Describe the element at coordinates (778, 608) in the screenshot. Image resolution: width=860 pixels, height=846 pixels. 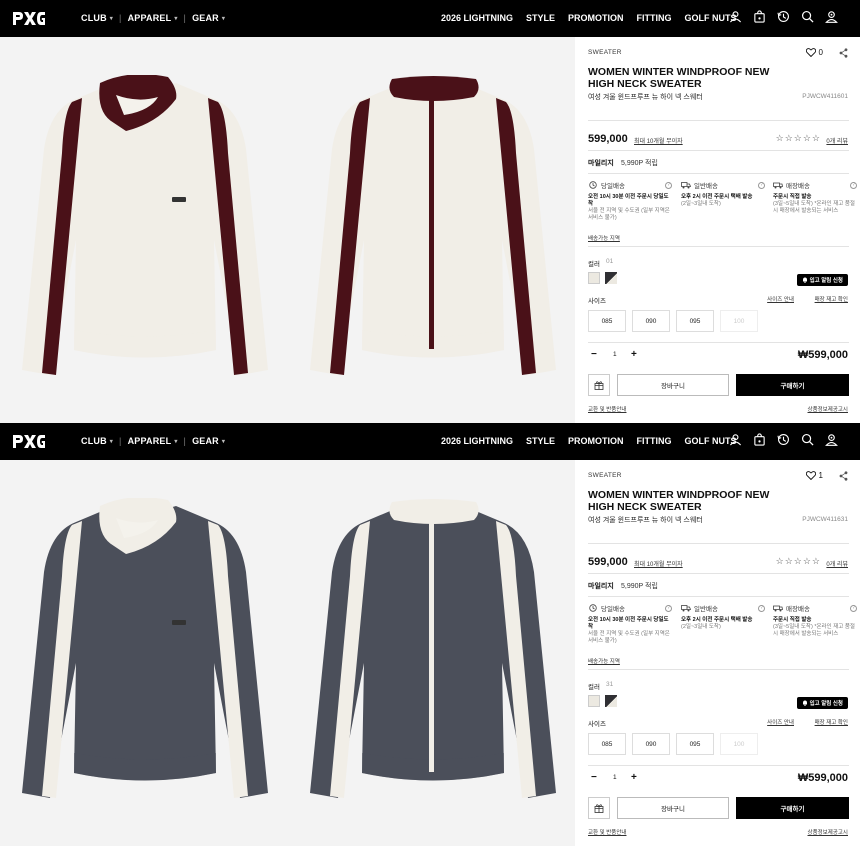
I see `store-truck-icon` at that location.